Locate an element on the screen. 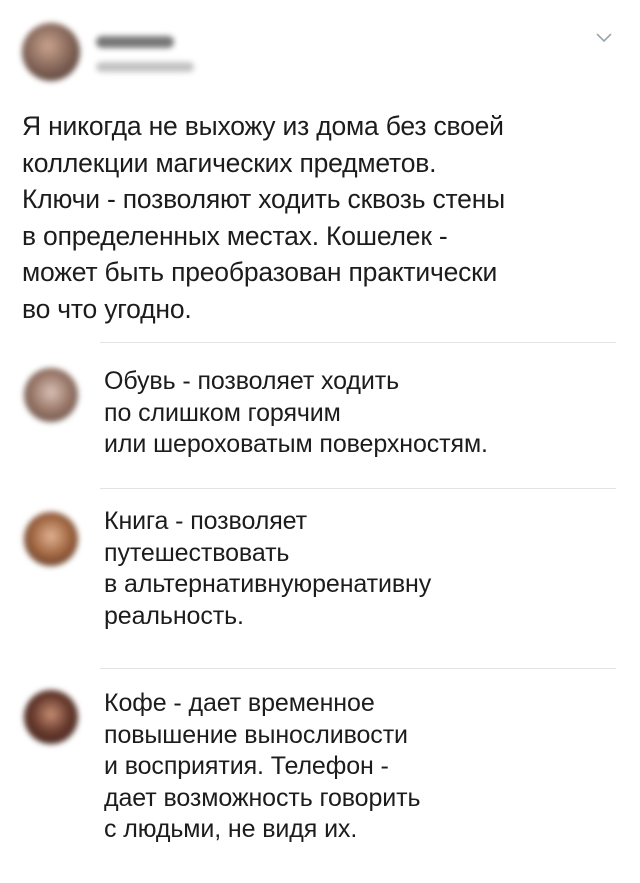  post-header is located at coordinates (320, 50).